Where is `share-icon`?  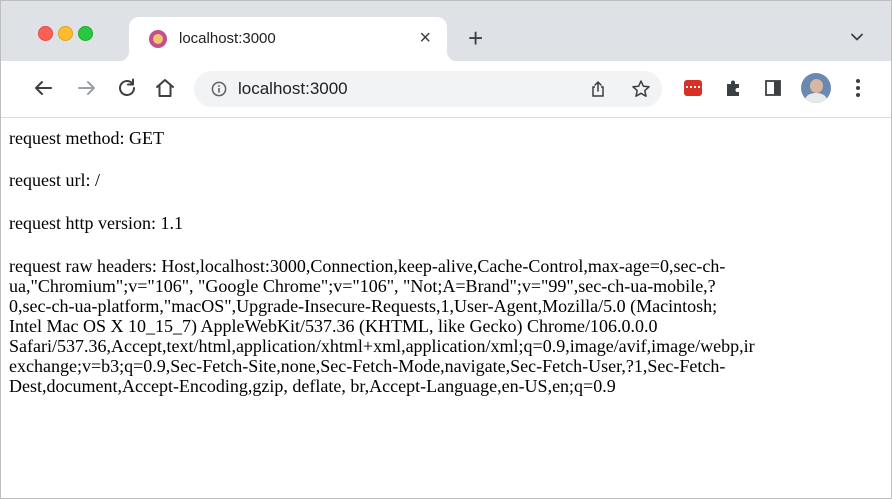 share-icon is located at coordinates (598, 89).